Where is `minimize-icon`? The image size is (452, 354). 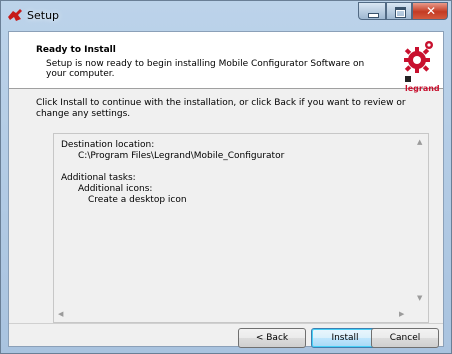
minimize-icon is located at coordinates (373, 15).